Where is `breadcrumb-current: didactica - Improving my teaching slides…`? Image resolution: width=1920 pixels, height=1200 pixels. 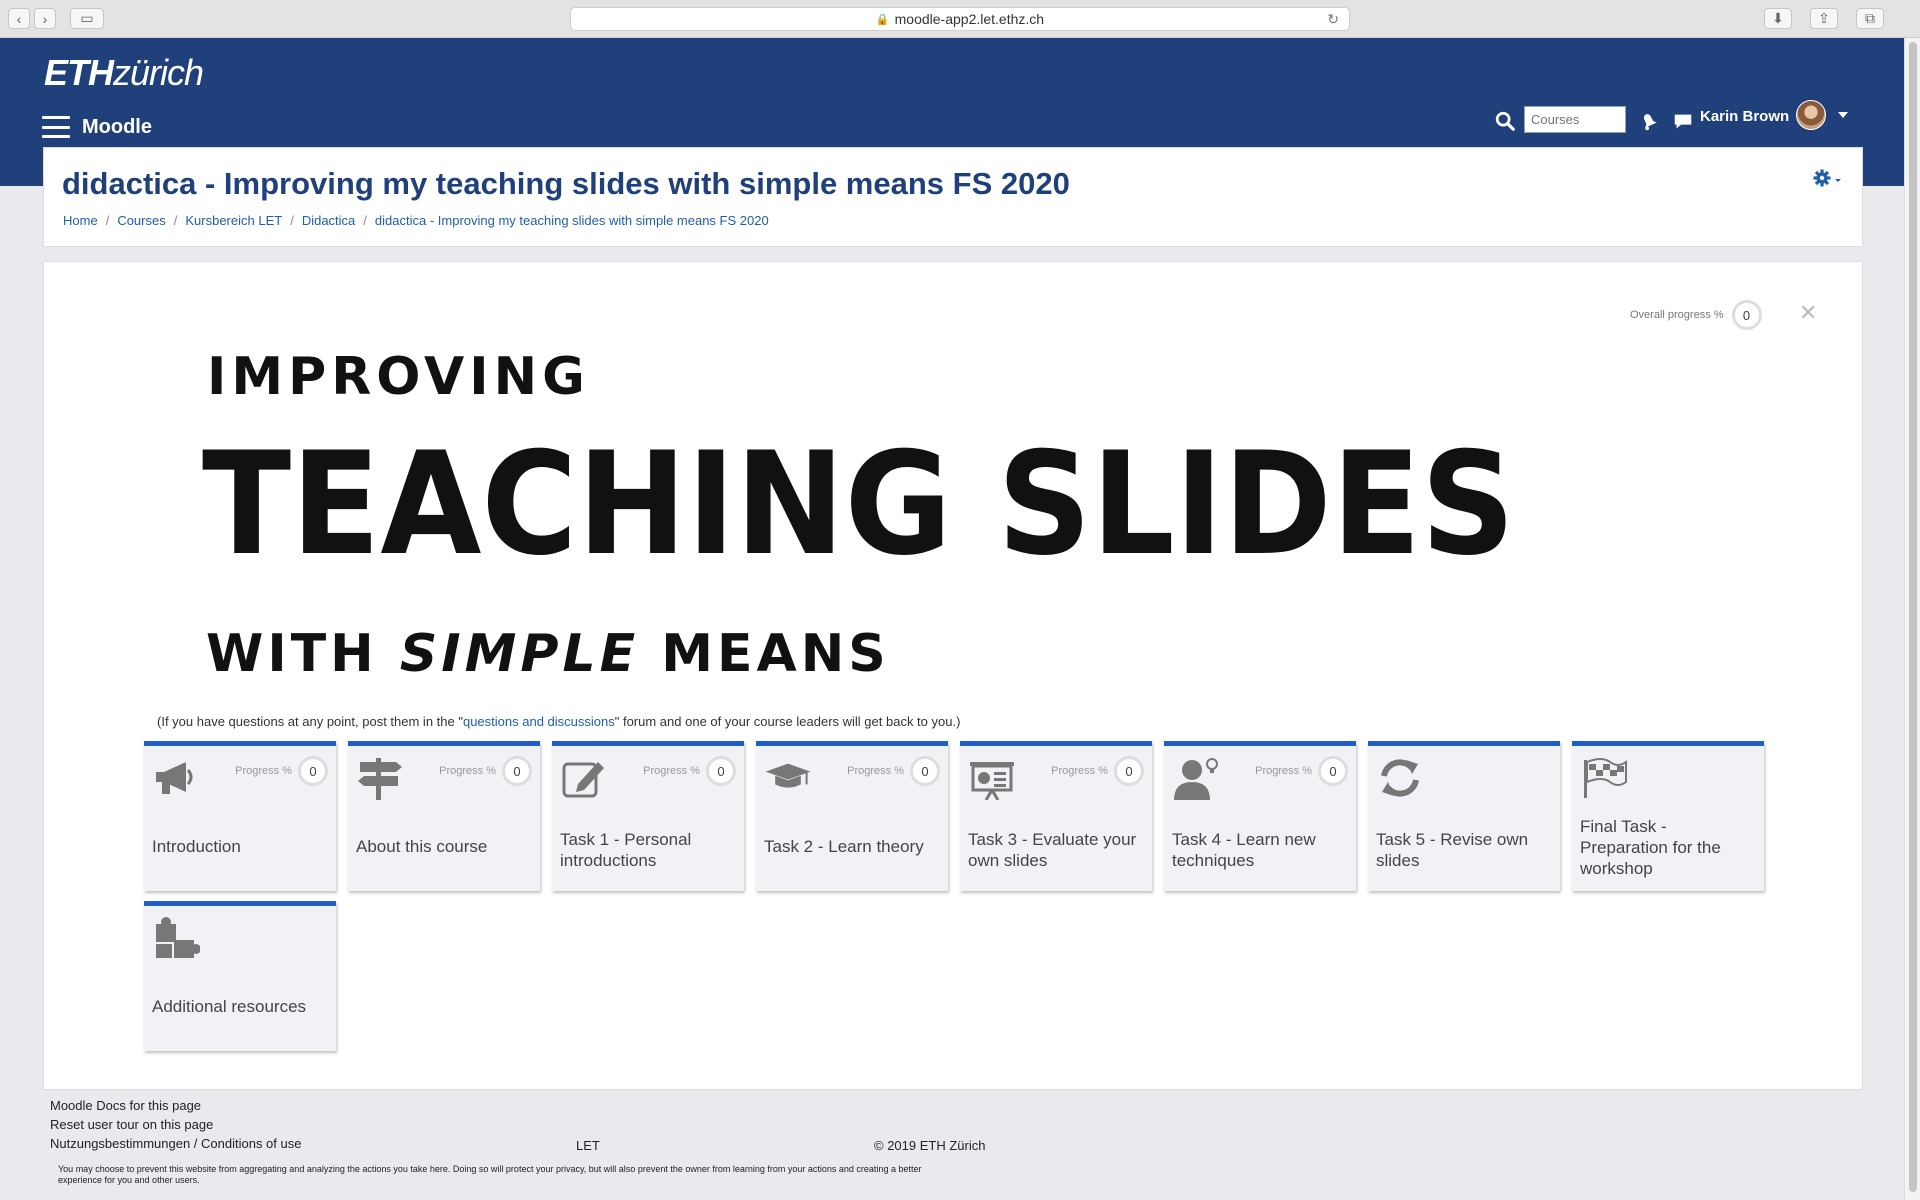 breadcrumb-current: didactica - Improving my teaching slides… is located at coordinates (572, 220).